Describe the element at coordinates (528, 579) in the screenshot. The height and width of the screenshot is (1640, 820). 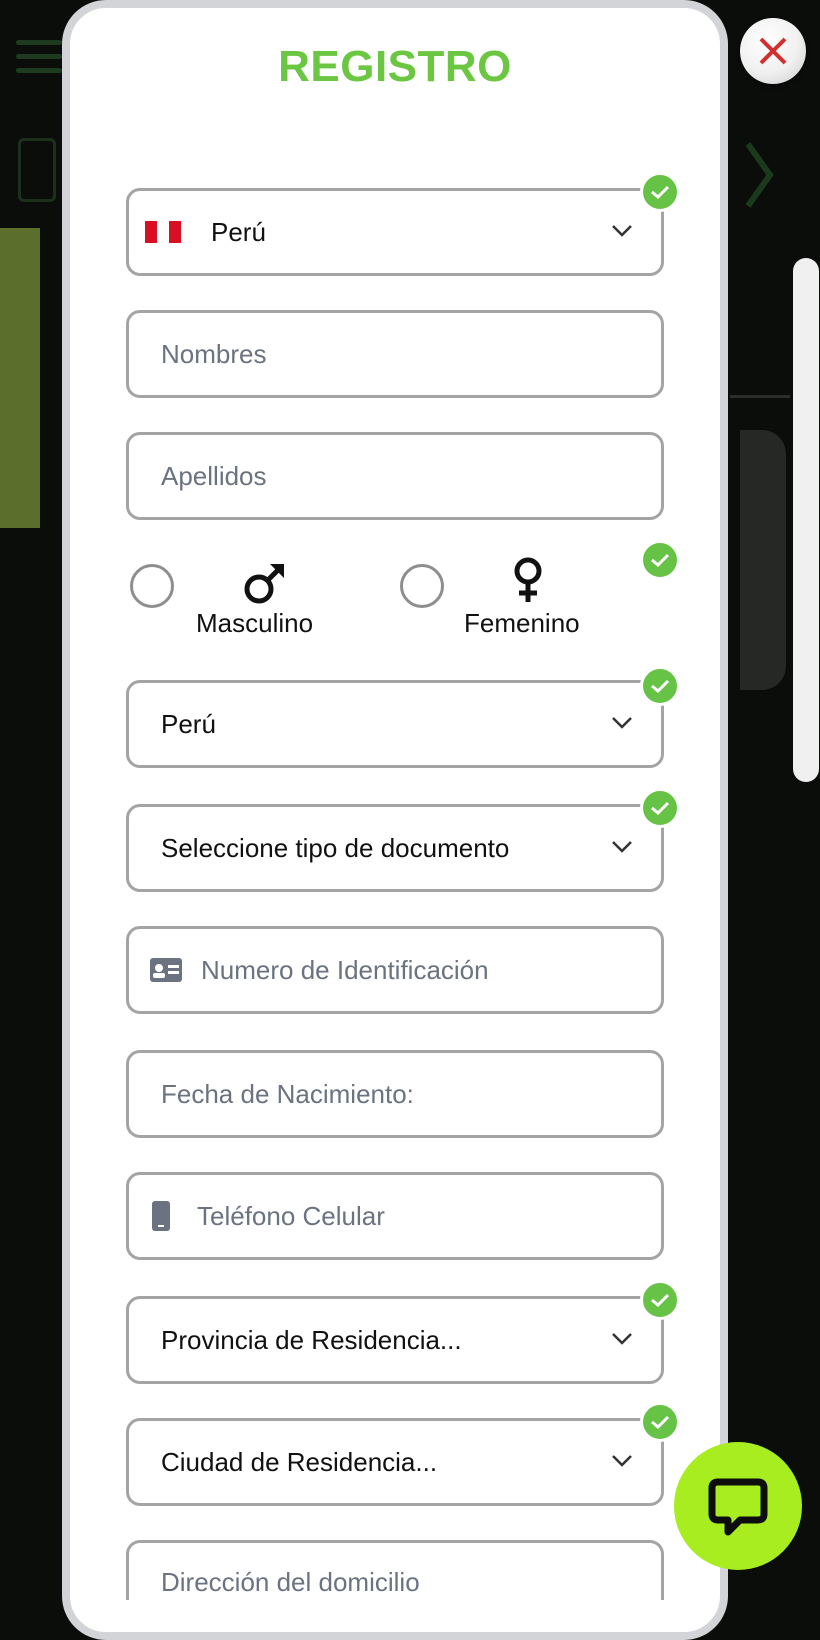
I see `female-symbol-icon` at that location.